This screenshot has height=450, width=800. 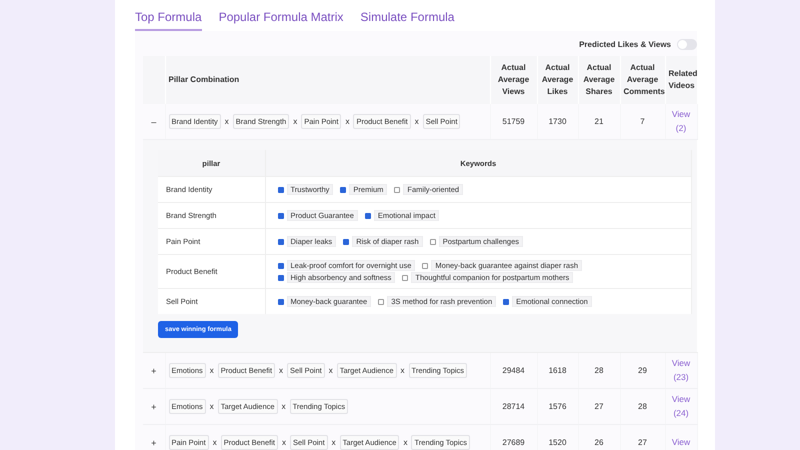 I want to click on column-header: Pillar Combination, so click(x=204, y=79).